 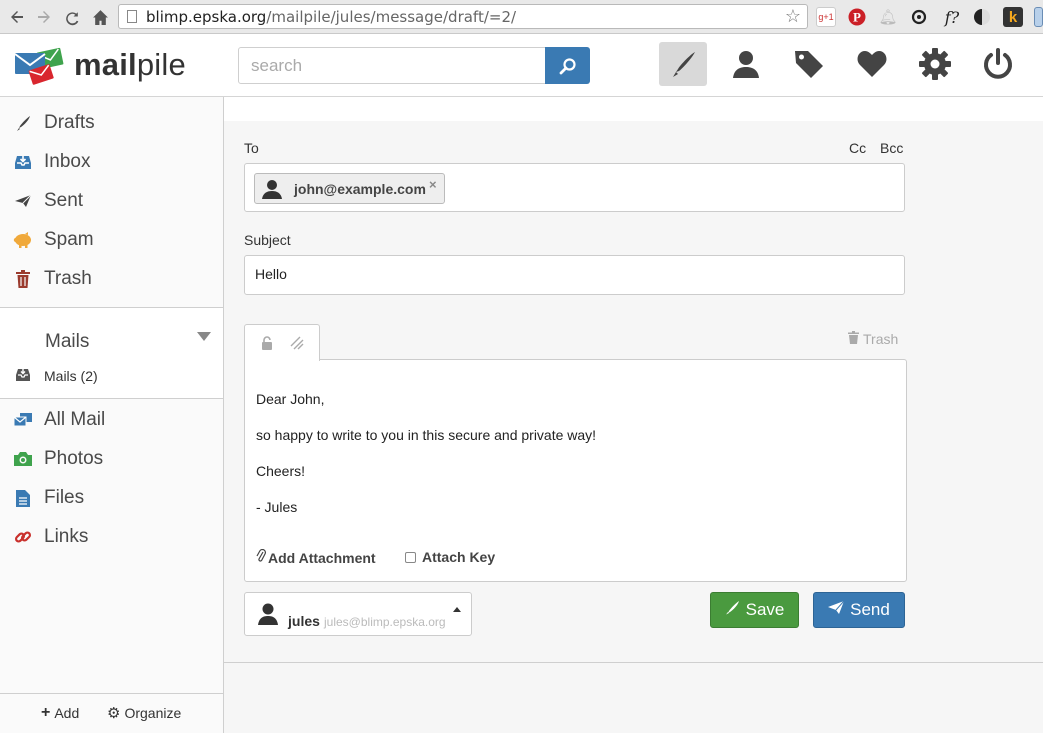 I want to click on star-icon: ☆, so click(x=793, y=16).